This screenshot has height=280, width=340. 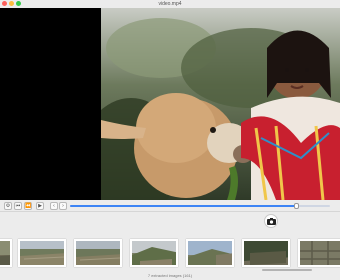 What do you see at coordinates (170, 275) in the screenshot?
I see `status-text: 7 extracted images (161)` at bounding box center [170, 275].